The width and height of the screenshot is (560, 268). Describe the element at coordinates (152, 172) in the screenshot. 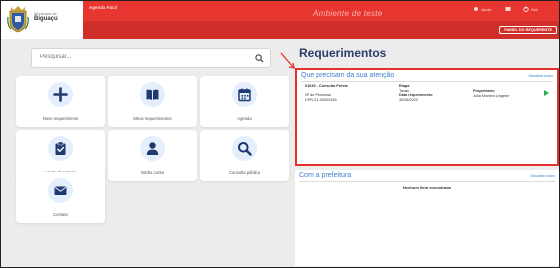

I see `tile-label: Minha conta` at that location.